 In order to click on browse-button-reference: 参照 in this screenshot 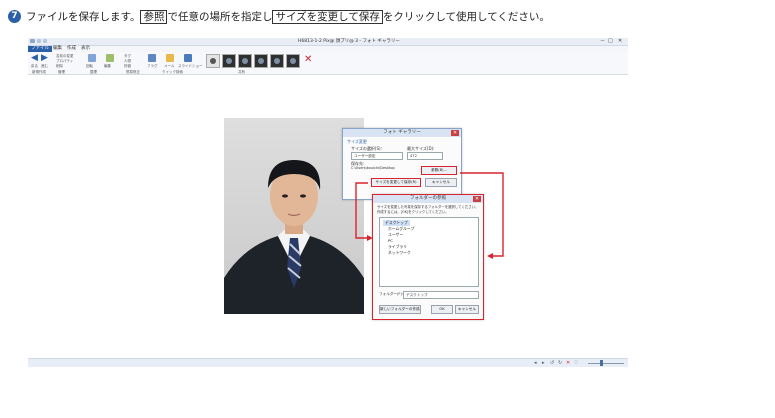, I will do `click(154, 17)`.